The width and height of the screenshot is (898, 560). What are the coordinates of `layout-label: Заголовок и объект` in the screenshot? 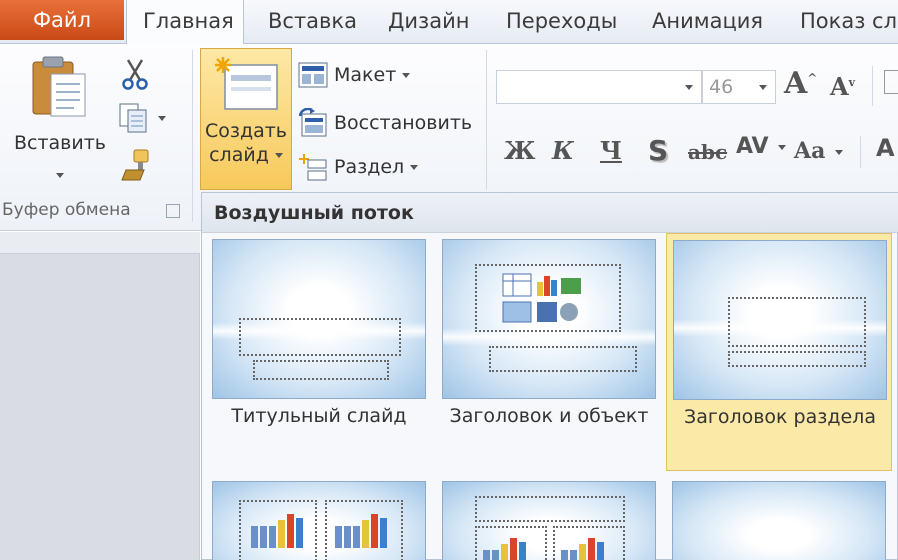 It's located at (549, 416).